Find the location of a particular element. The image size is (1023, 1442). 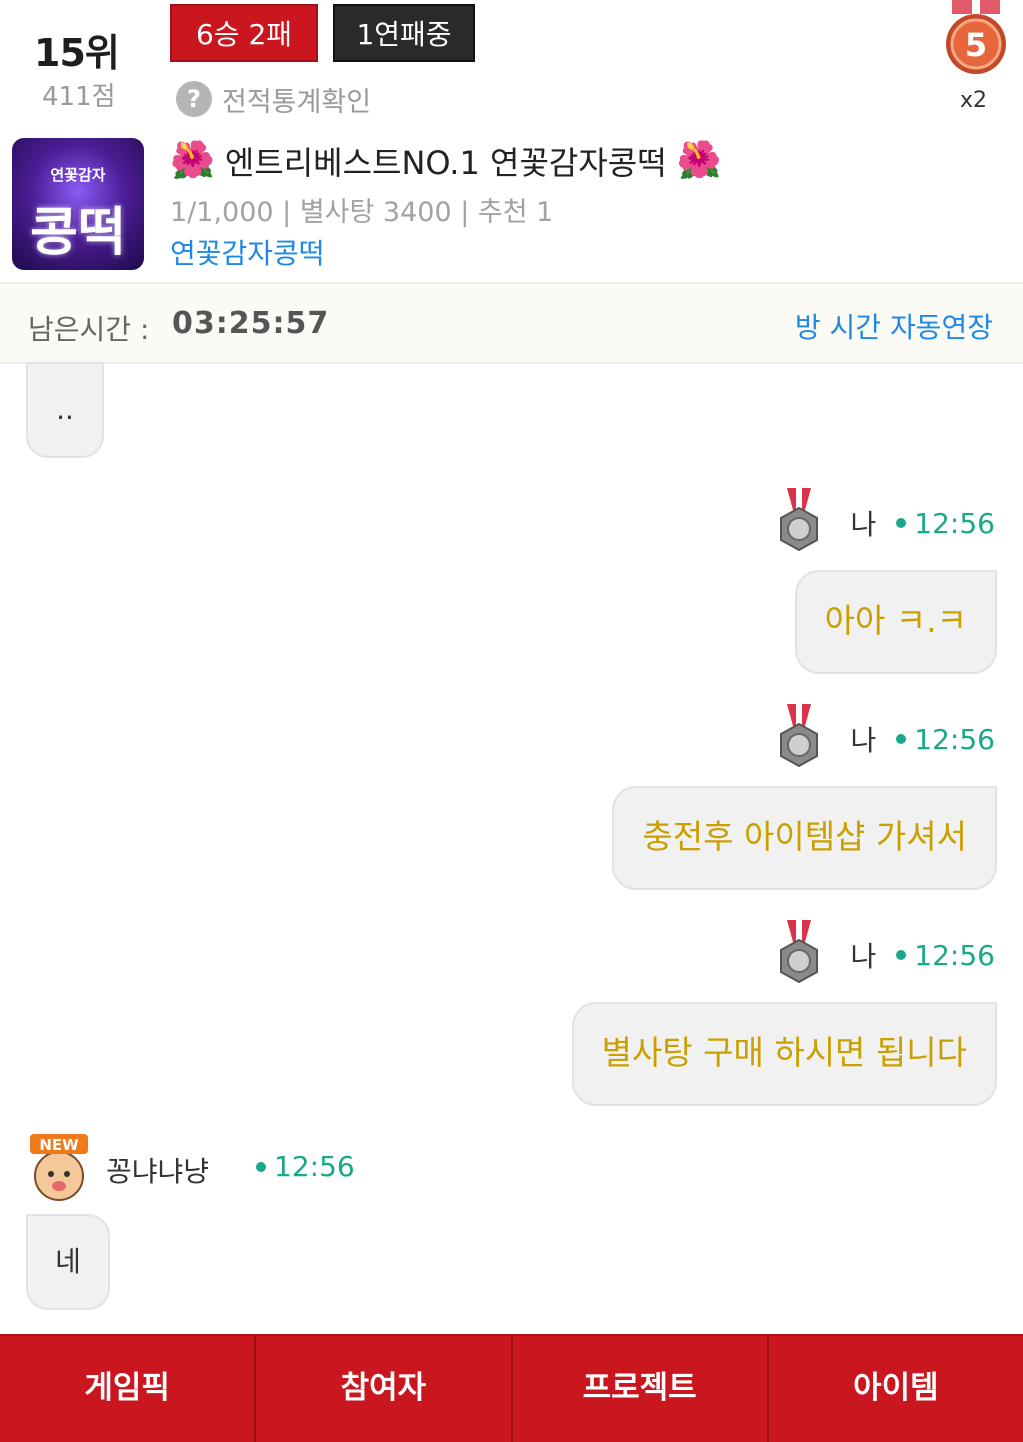

medal-multiplier: x2 is located at coordinates (974, 100).